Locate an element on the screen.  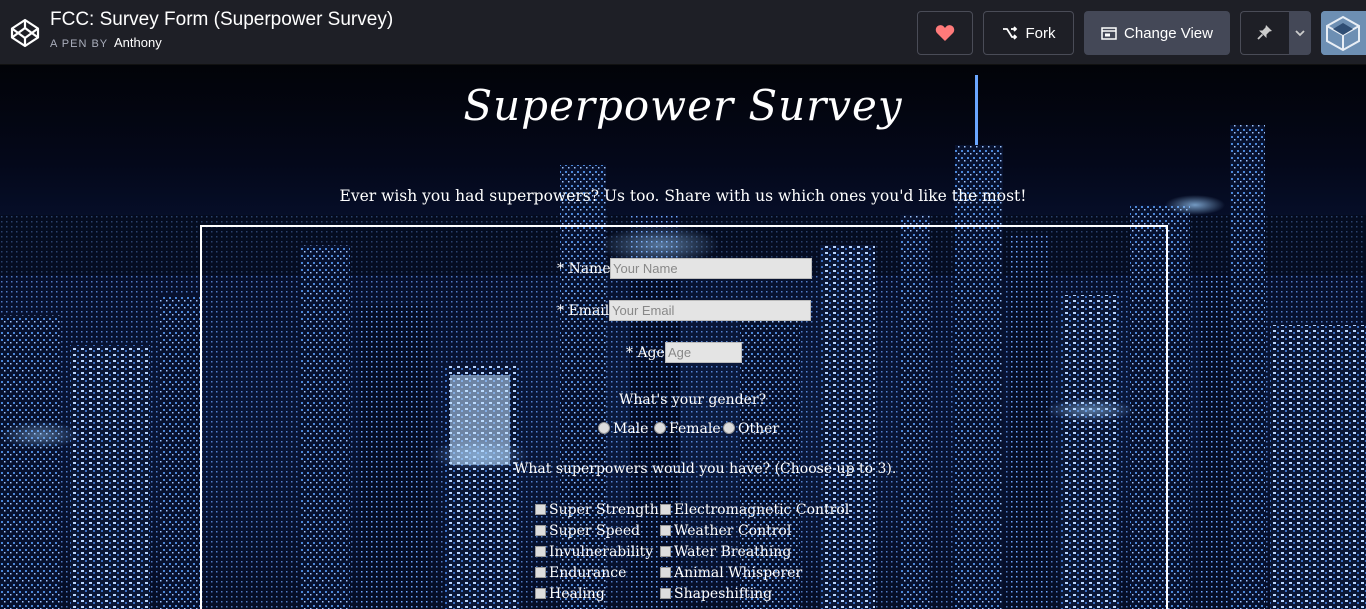
gender-other-label: Other is located at coordinates (759, 429).